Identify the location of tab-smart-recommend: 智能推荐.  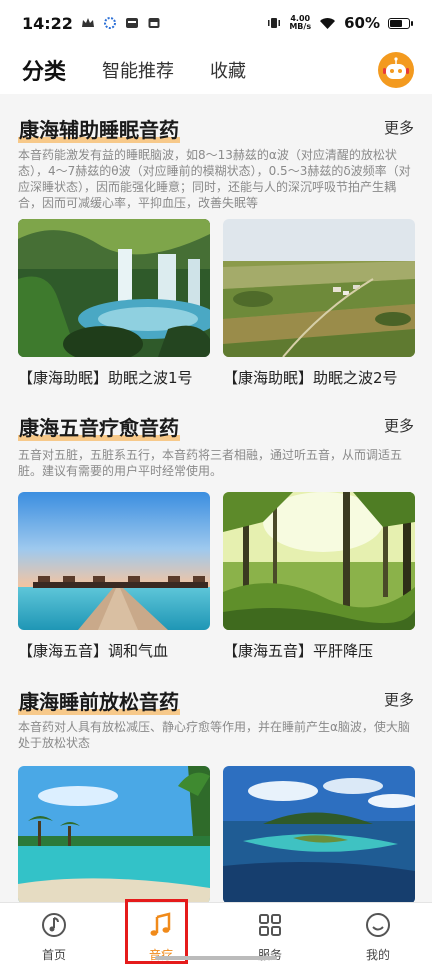
(138, 70).